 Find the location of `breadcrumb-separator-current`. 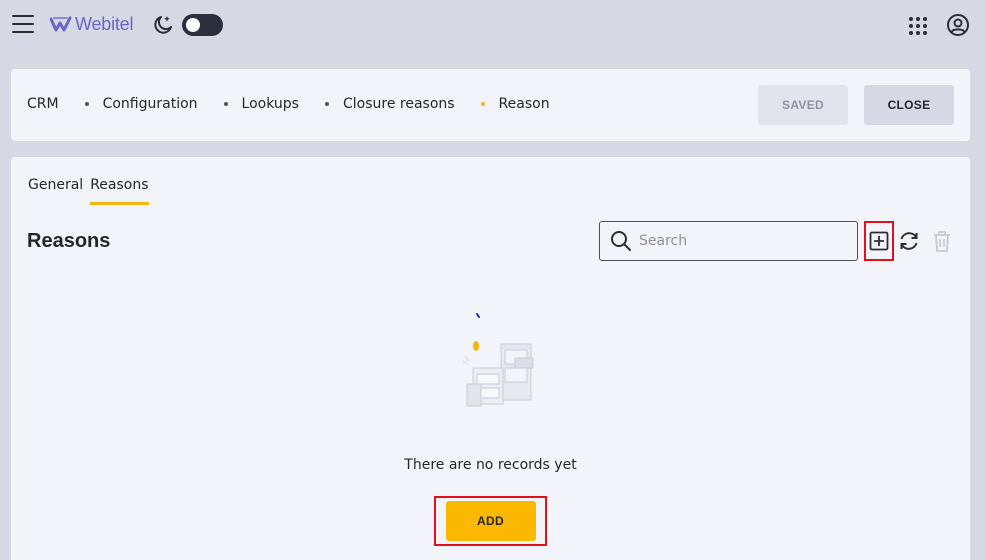

breadcrumb-separator-current is located at coordinates (482, 104).